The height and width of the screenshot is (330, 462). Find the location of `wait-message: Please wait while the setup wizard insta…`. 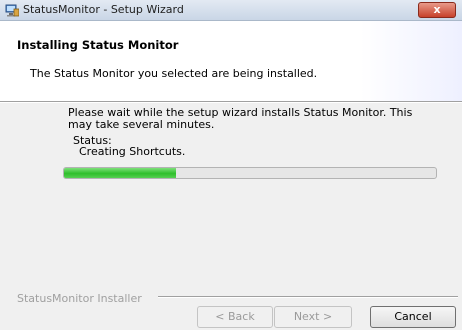

wait-message: Please wait while the setup wizard insta… is located at coordinates (240, 118).